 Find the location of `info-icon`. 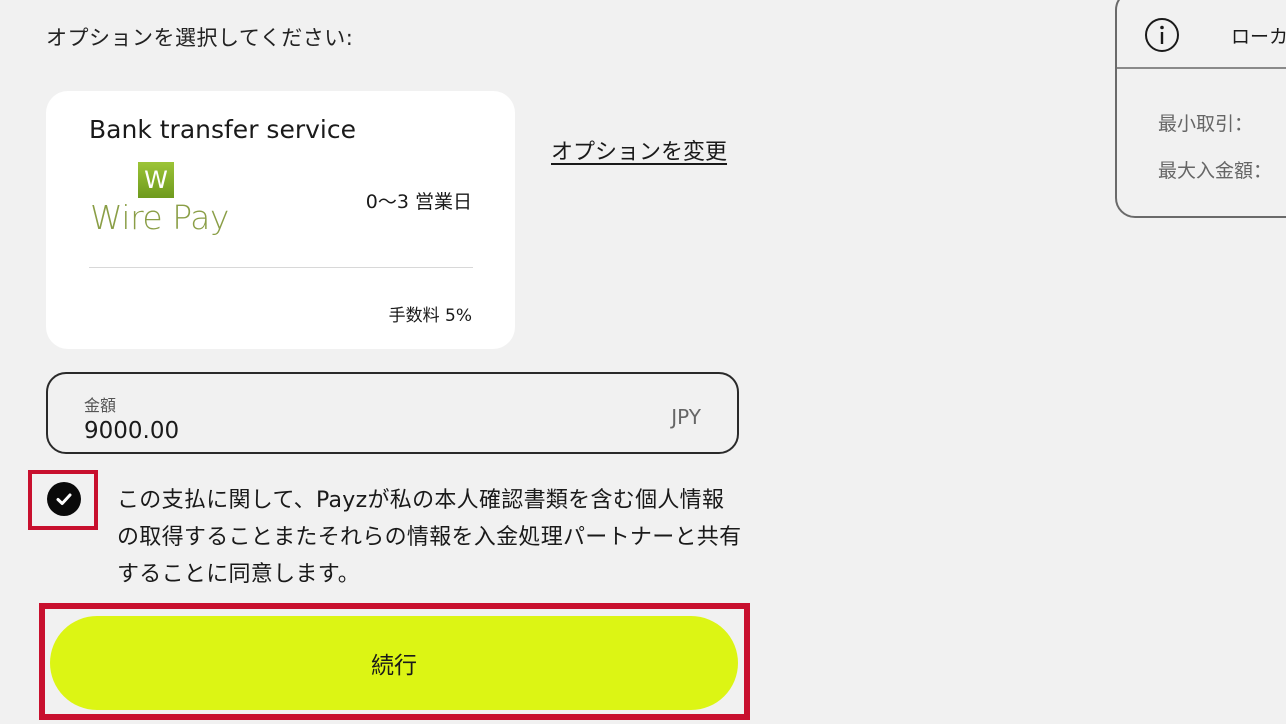

info-icon is located at coordinates (1162, 35).